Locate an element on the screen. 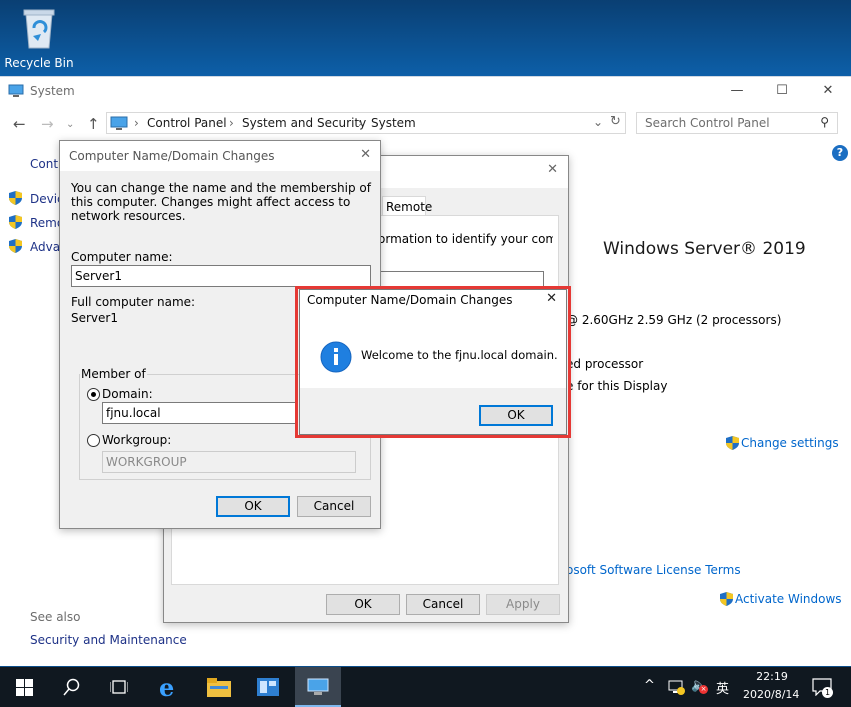  notification-count-badge: 1 is located at coordinates (827, 692).